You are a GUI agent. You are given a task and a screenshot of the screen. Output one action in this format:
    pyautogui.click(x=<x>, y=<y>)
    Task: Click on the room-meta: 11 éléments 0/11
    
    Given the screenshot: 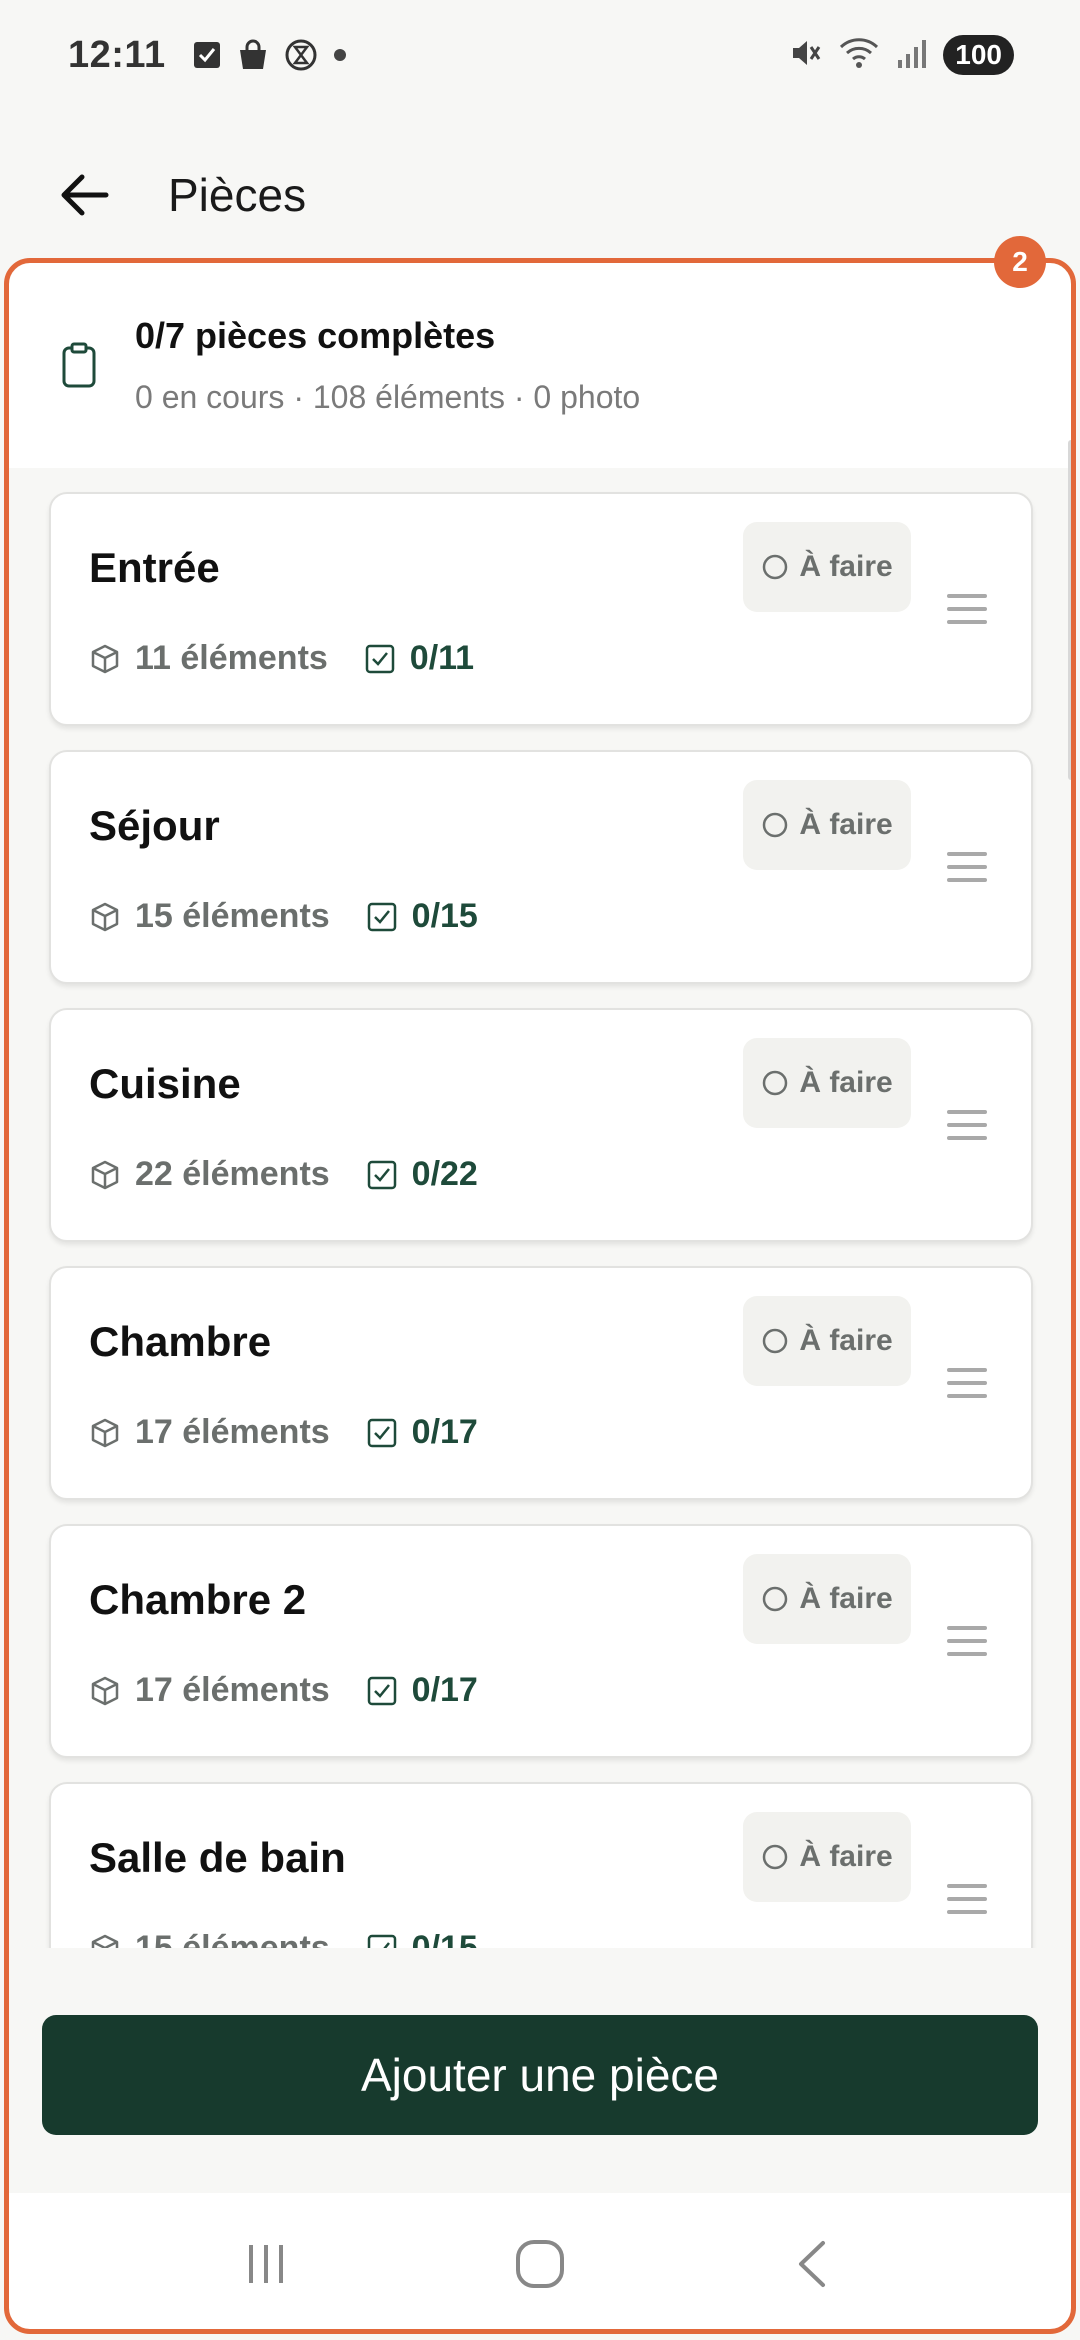 What is the action you would take?
    pyautogui.click(x=280, y=658)
    